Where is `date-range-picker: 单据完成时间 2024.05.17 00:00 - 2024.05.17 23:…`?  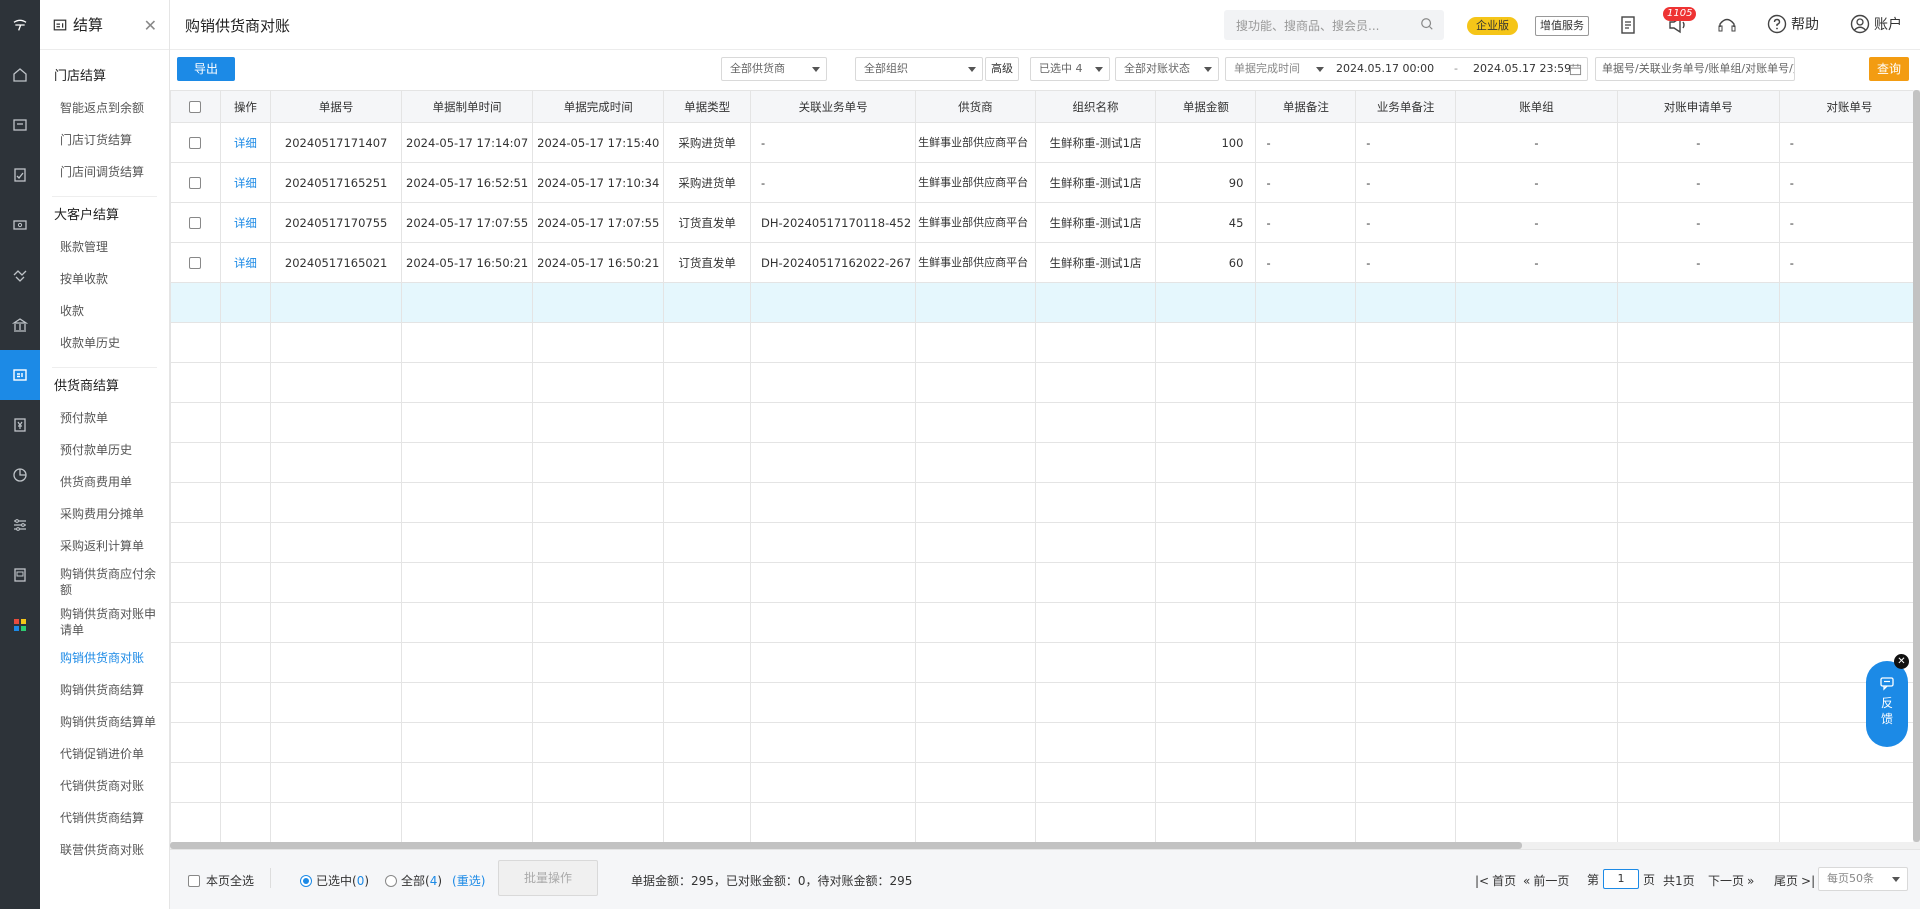 date-range-picker: 单据完成时间 2024.05.17 00:00 - 2024.05.17 23:… is located at coordinates (1406, 69).